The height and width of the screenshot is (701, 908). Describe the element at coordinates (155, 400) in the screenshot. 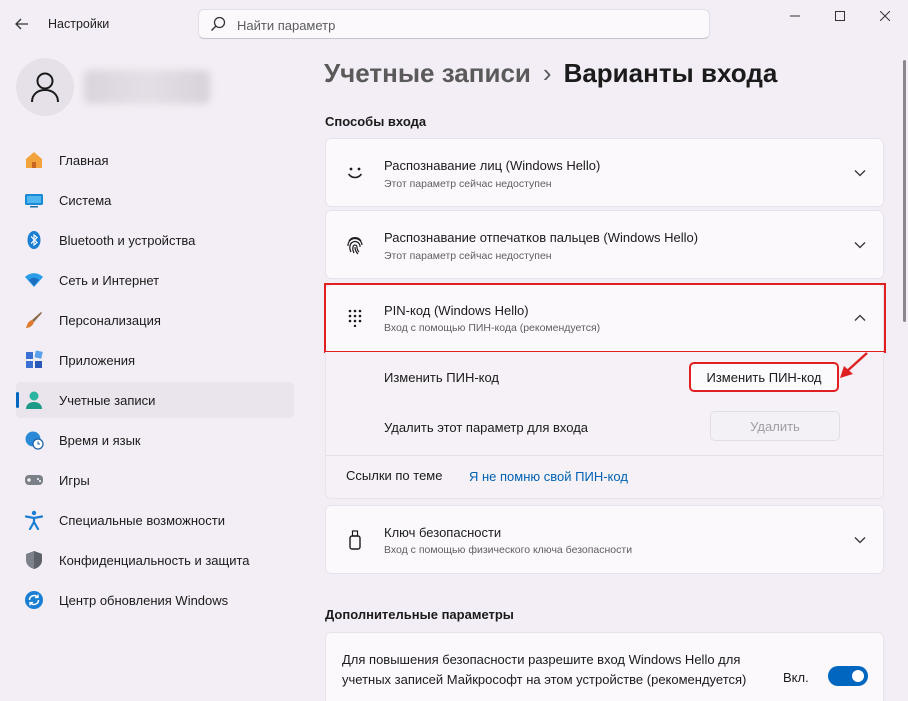

I see `sidebar-item-accounts: Учетные записи` at that location.